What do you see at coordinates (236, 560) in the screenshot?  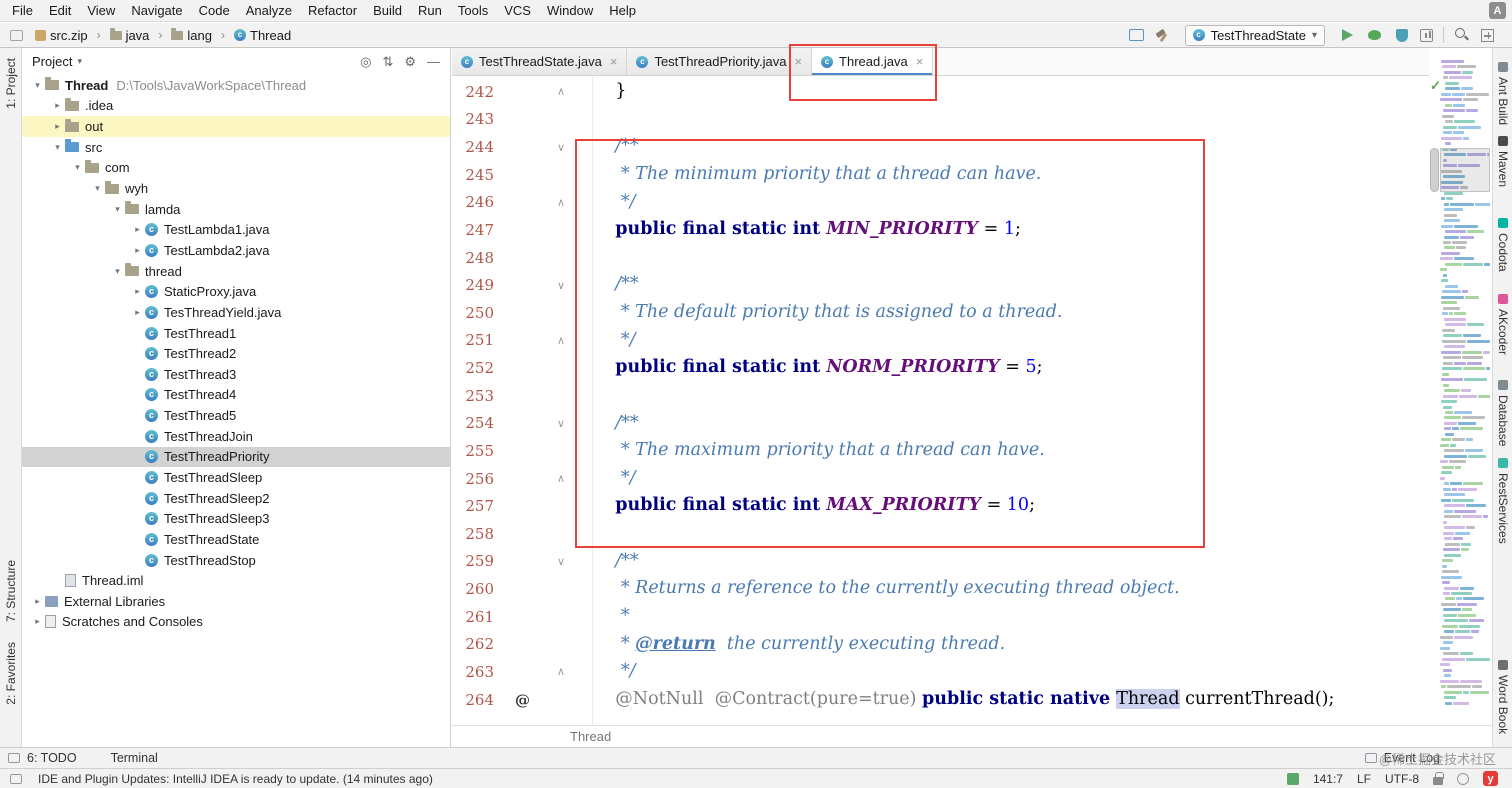 I see `tree-item-testthreadstop: TestThreadStop` at bounding box center [236, 560].